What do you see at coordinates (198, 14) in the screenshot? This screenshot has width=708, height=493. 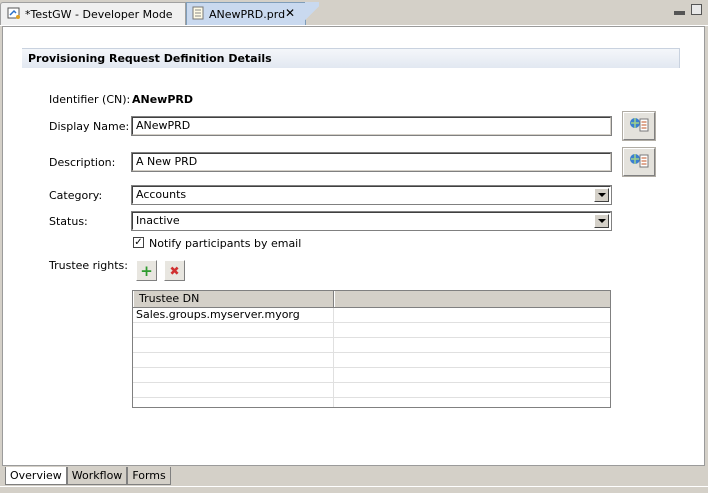 I see `document-icon` at bounding box center [198, 14].